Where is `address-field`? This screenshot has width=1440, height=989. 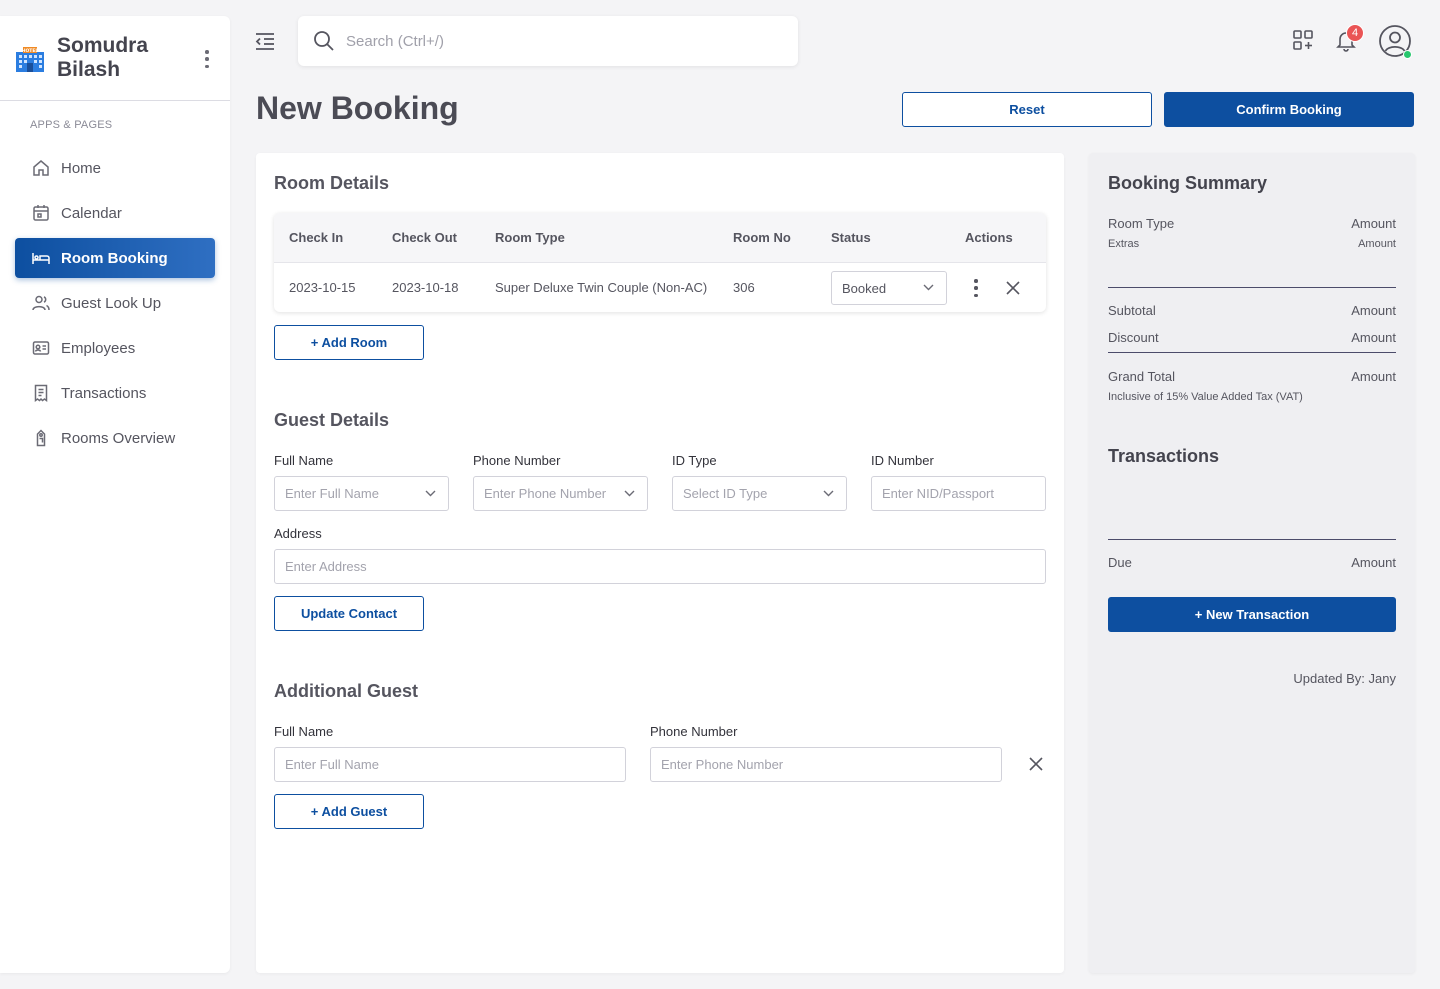
address-field is located at coordinates (660, 566).